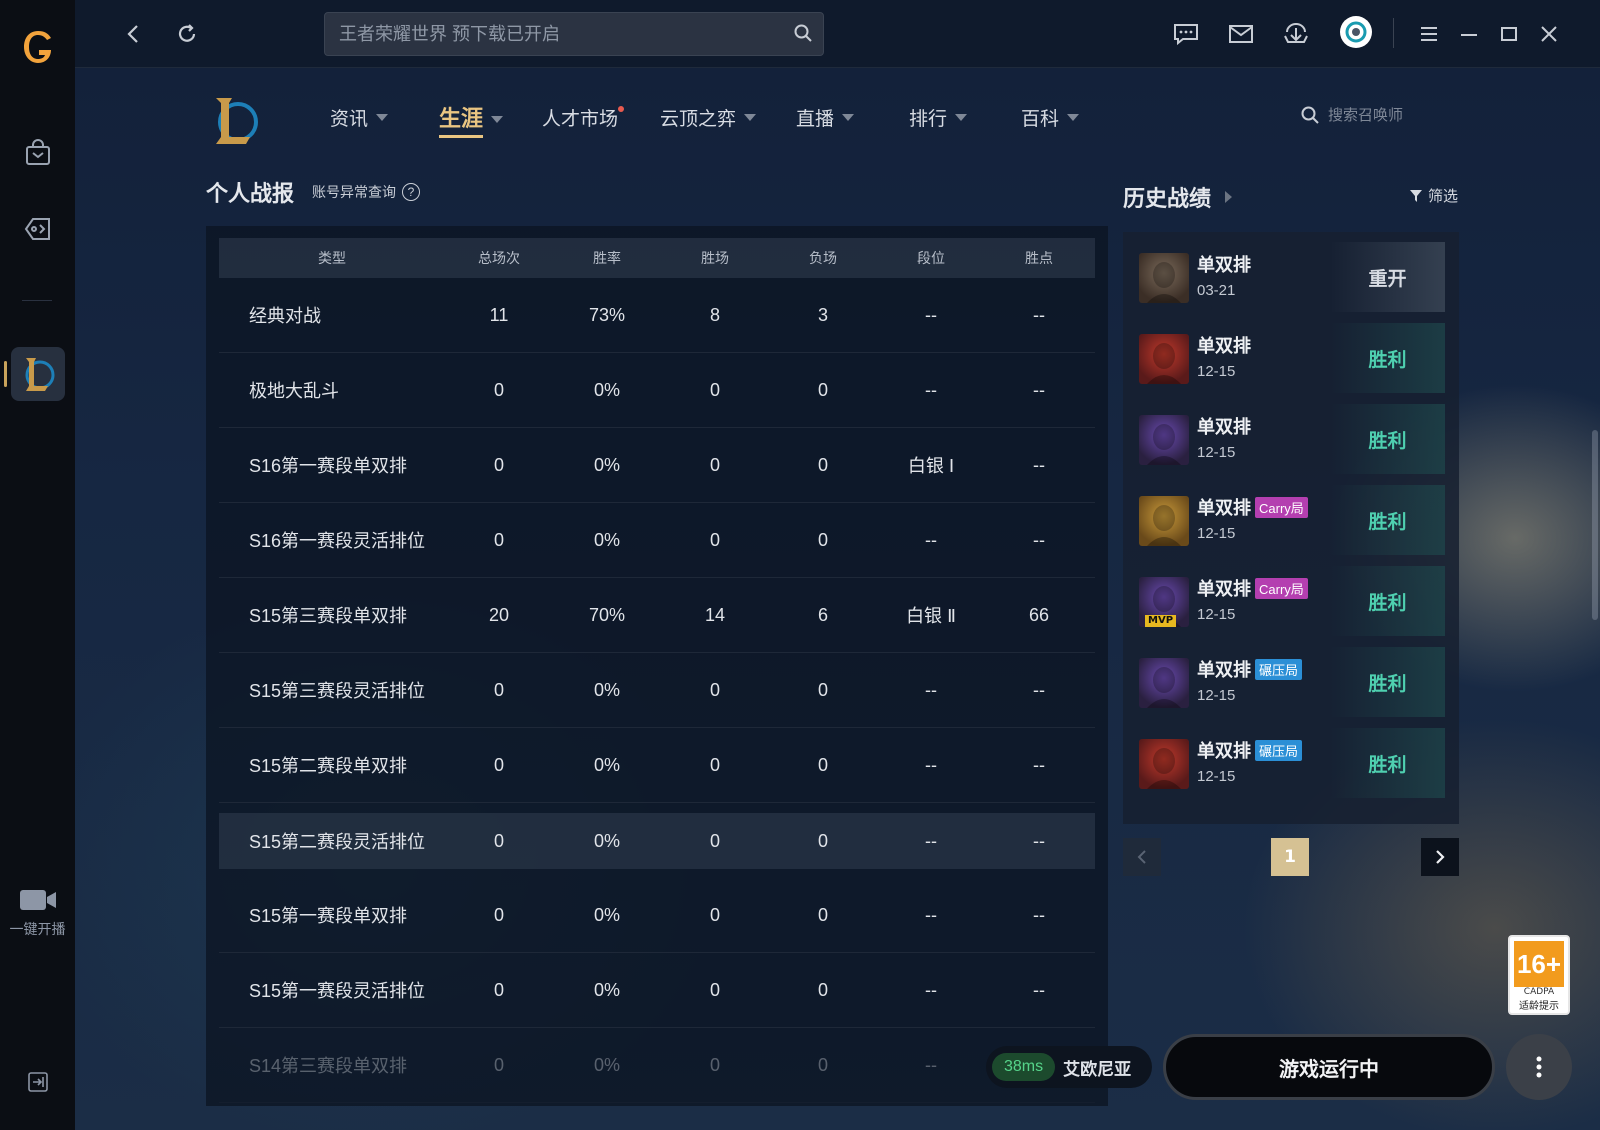  I want to click on one-click-live-button: 一键开播, so click(37, 913).